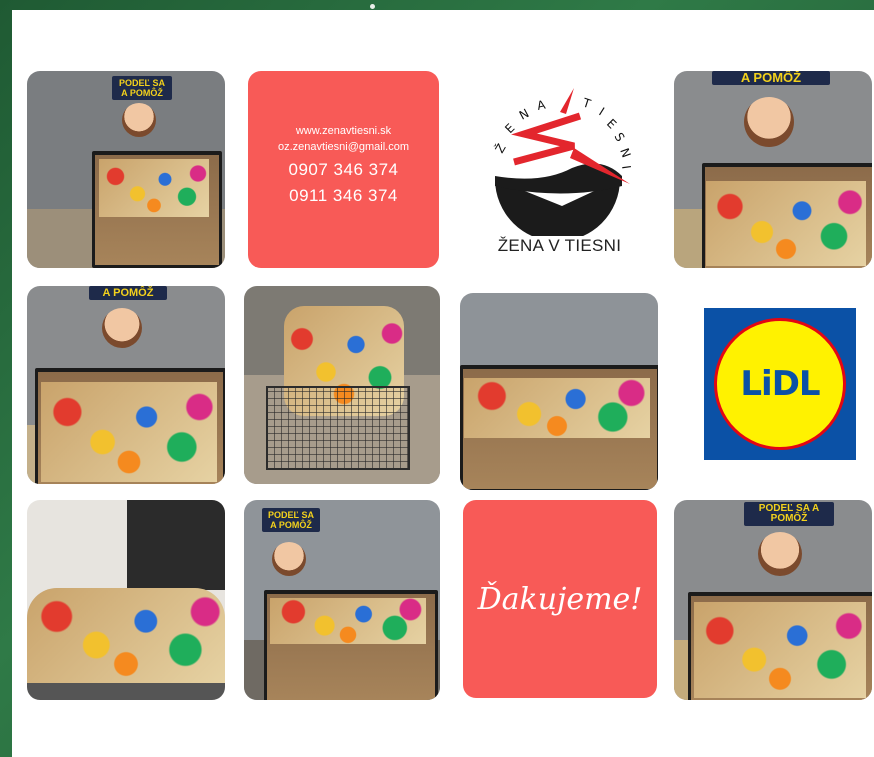 The height and width of the screenshot is (757, 874). I want to click on email-text: oz.zenavtiesni@gmail.com, so click(343, 147).